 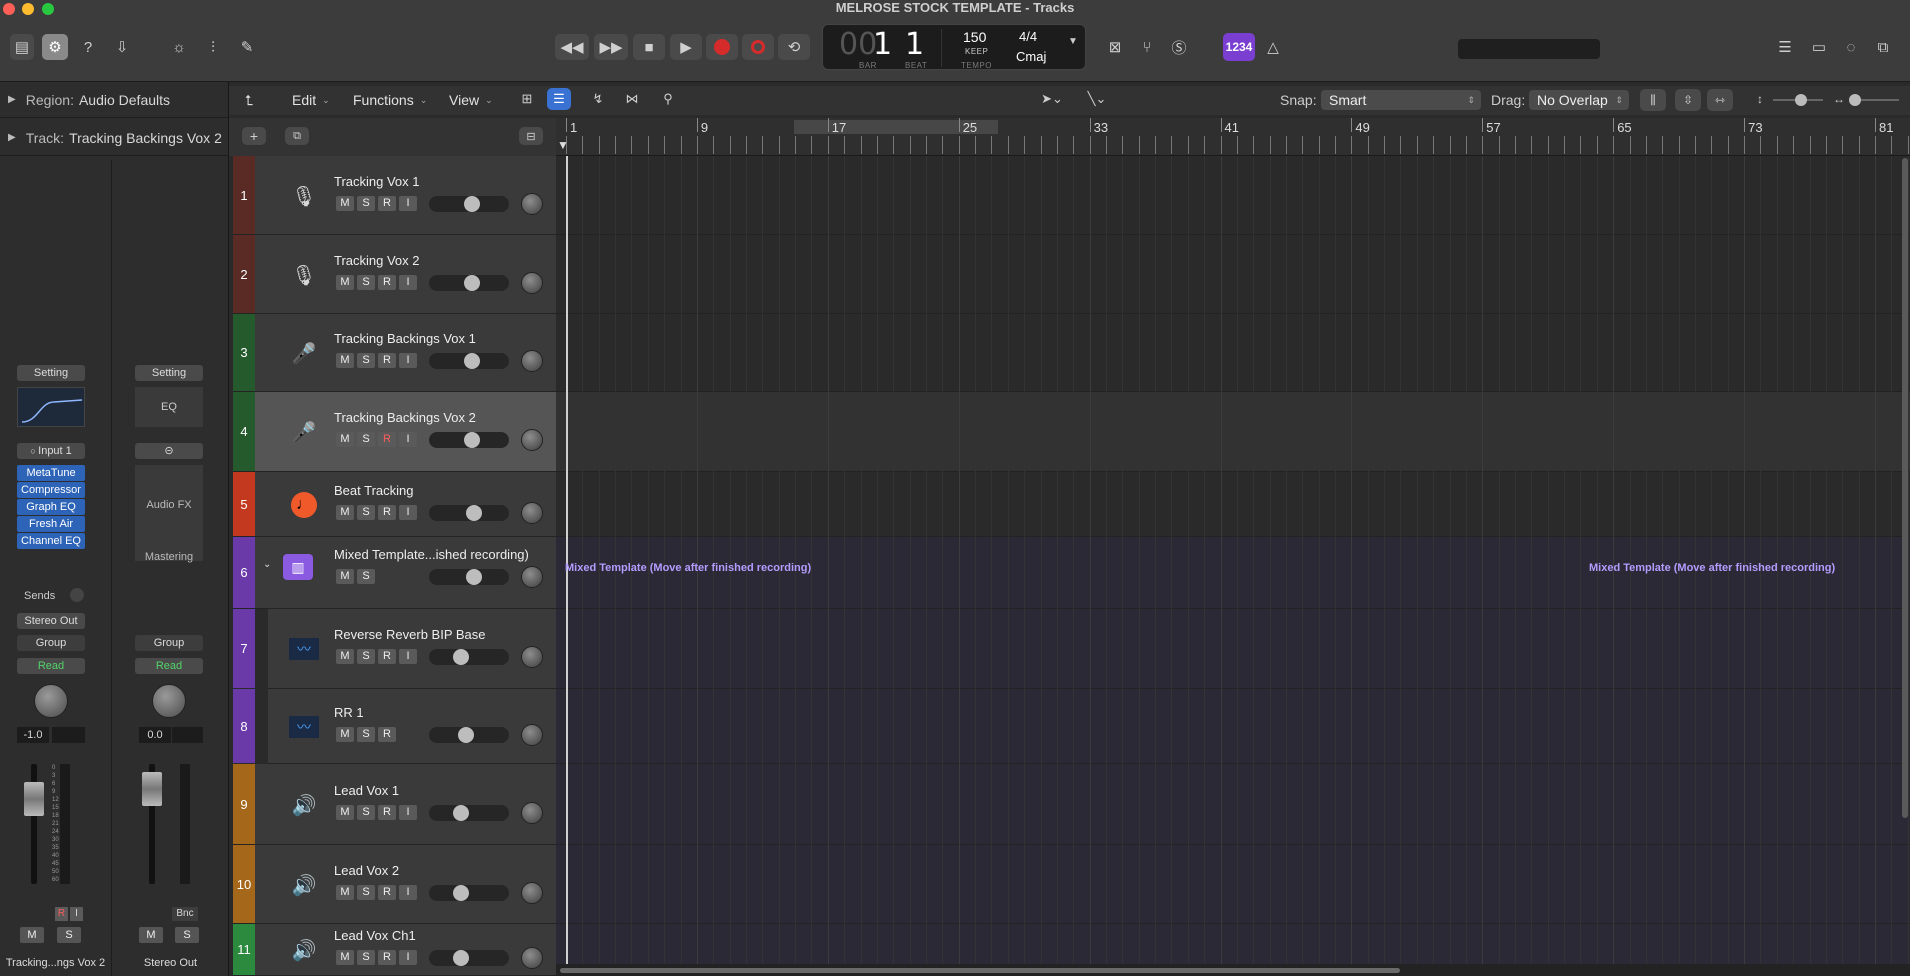 What do you see at coordinates (394, 804) in the screenshot?
I see `track-header: 9 🔊 Lead Vox 1 MSRI` at bounding box center [394, 804].